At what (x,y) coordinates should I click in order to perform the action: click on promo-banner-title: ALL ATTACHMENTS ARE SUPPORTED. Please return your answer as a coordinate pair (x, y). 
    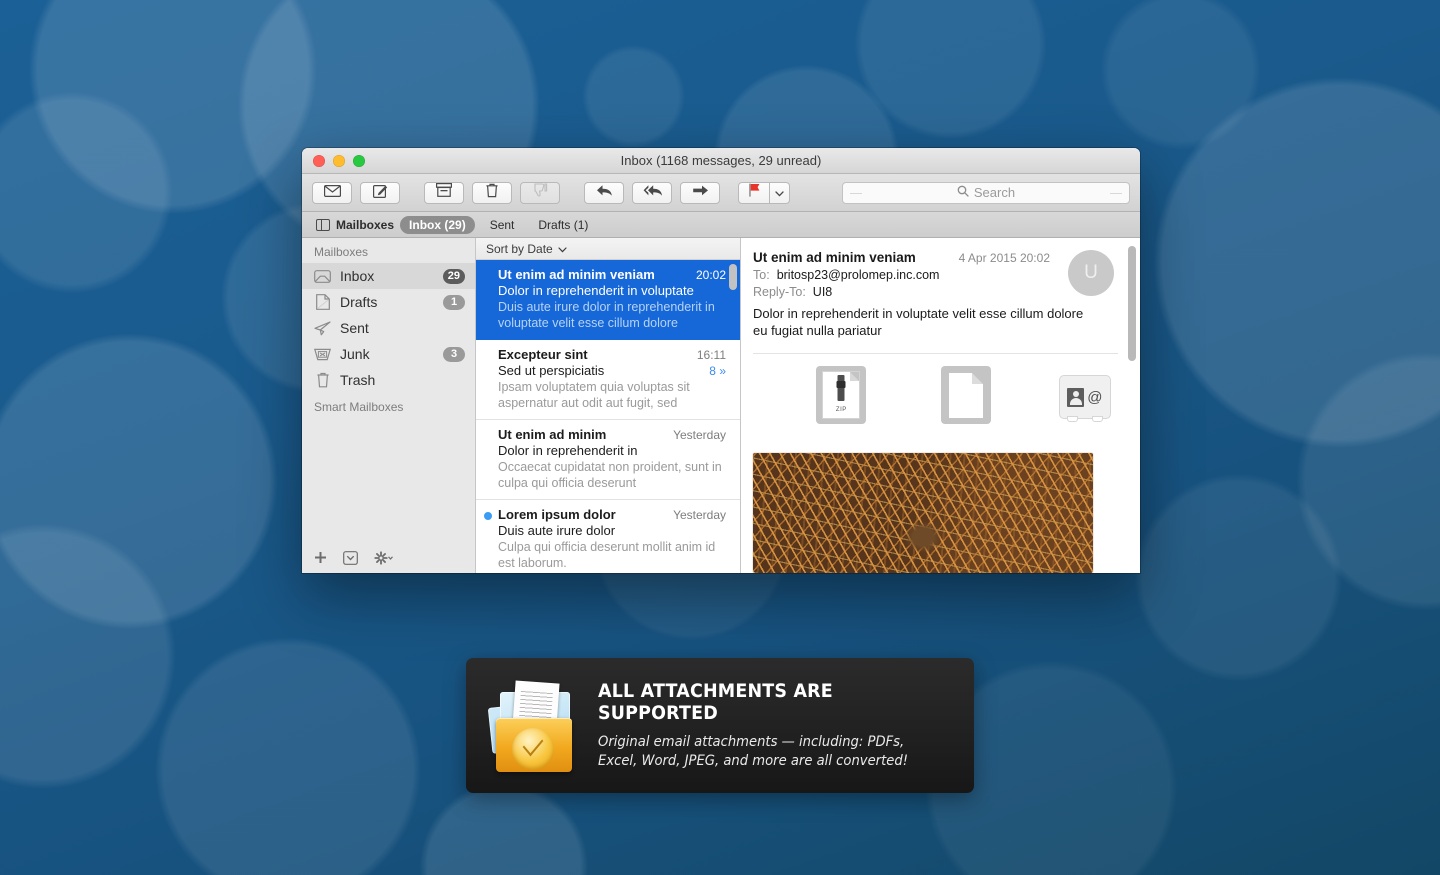
    Looking at the image, I should click on (715, 702).